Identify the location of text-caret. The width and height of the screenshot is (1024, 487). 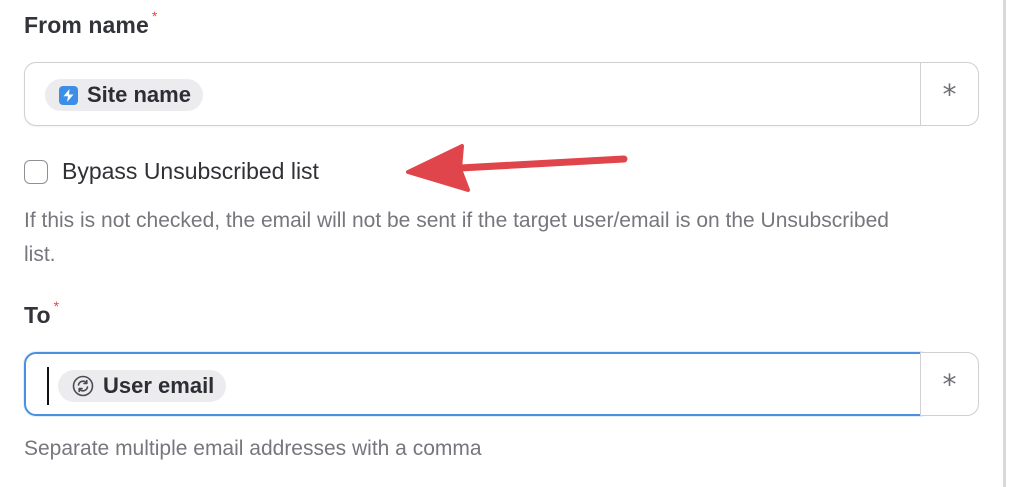
(48, 386).